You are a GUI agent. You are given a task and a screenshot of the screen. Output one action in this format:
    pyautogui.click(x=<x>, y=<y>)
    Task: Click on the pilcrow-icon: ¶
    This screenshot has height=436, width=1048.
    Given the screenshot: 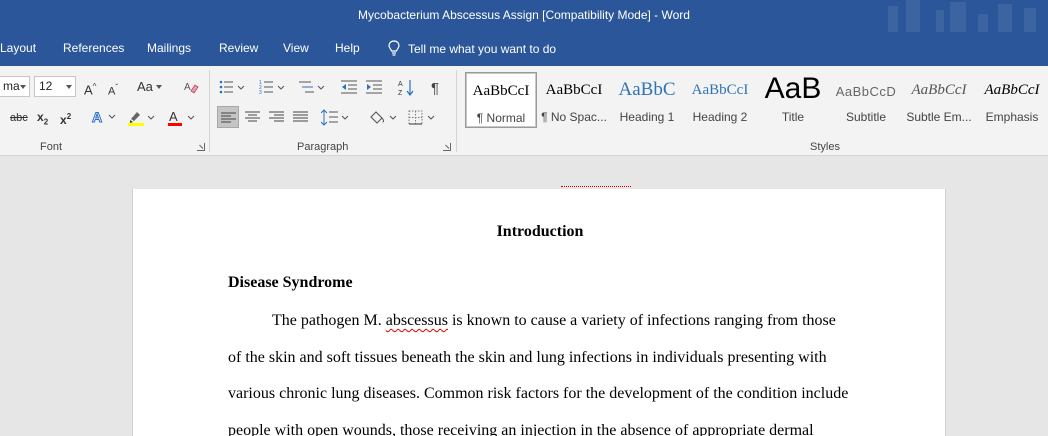 What is the action you would take?
    pyautogui.click(x=435, y=87)
    